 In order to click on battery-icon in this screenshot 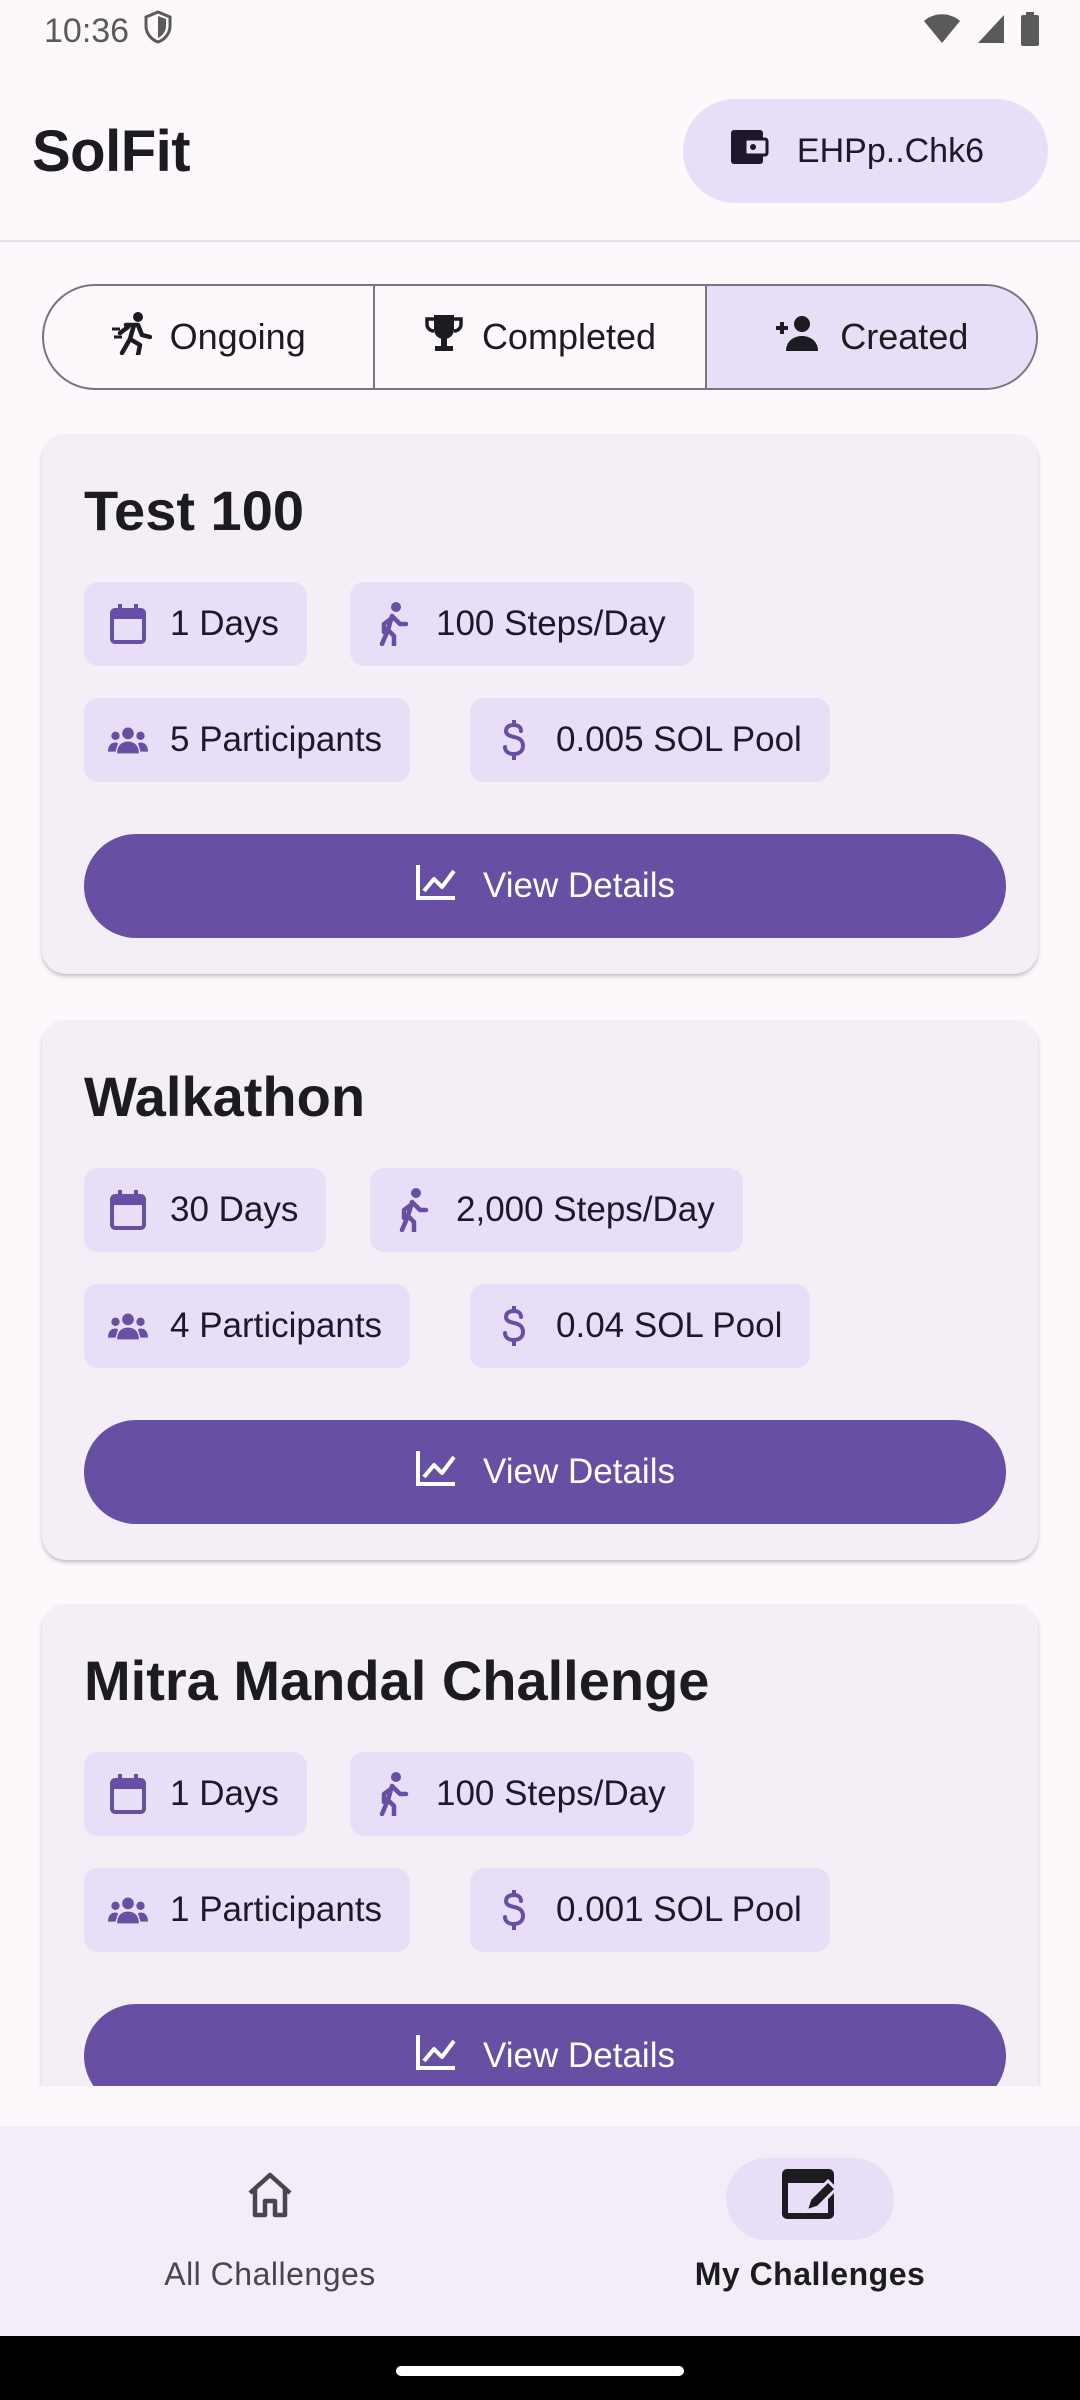, I will do `click(1030, 31)`.